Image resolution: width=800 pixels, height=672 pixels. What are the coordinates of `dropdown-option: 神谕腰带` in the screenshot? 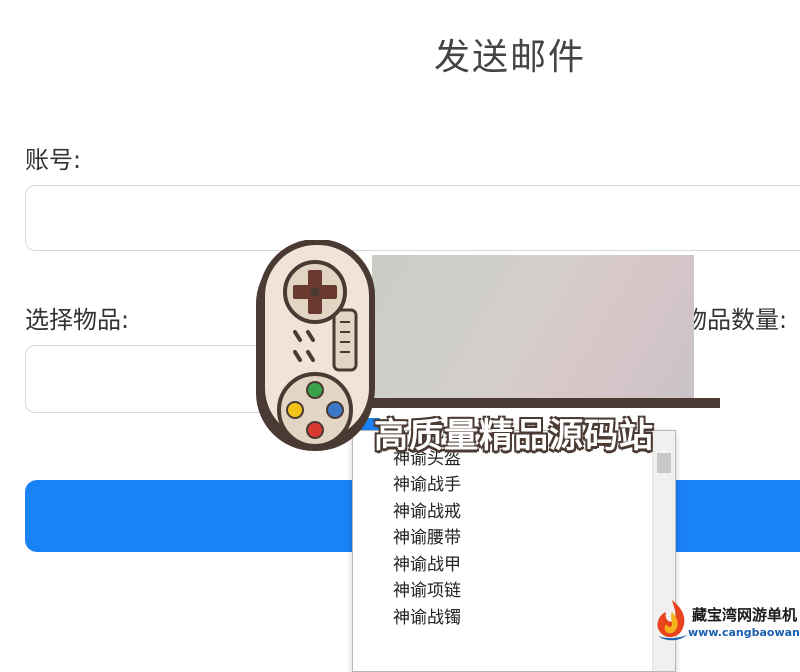 It's located at (503, 538).